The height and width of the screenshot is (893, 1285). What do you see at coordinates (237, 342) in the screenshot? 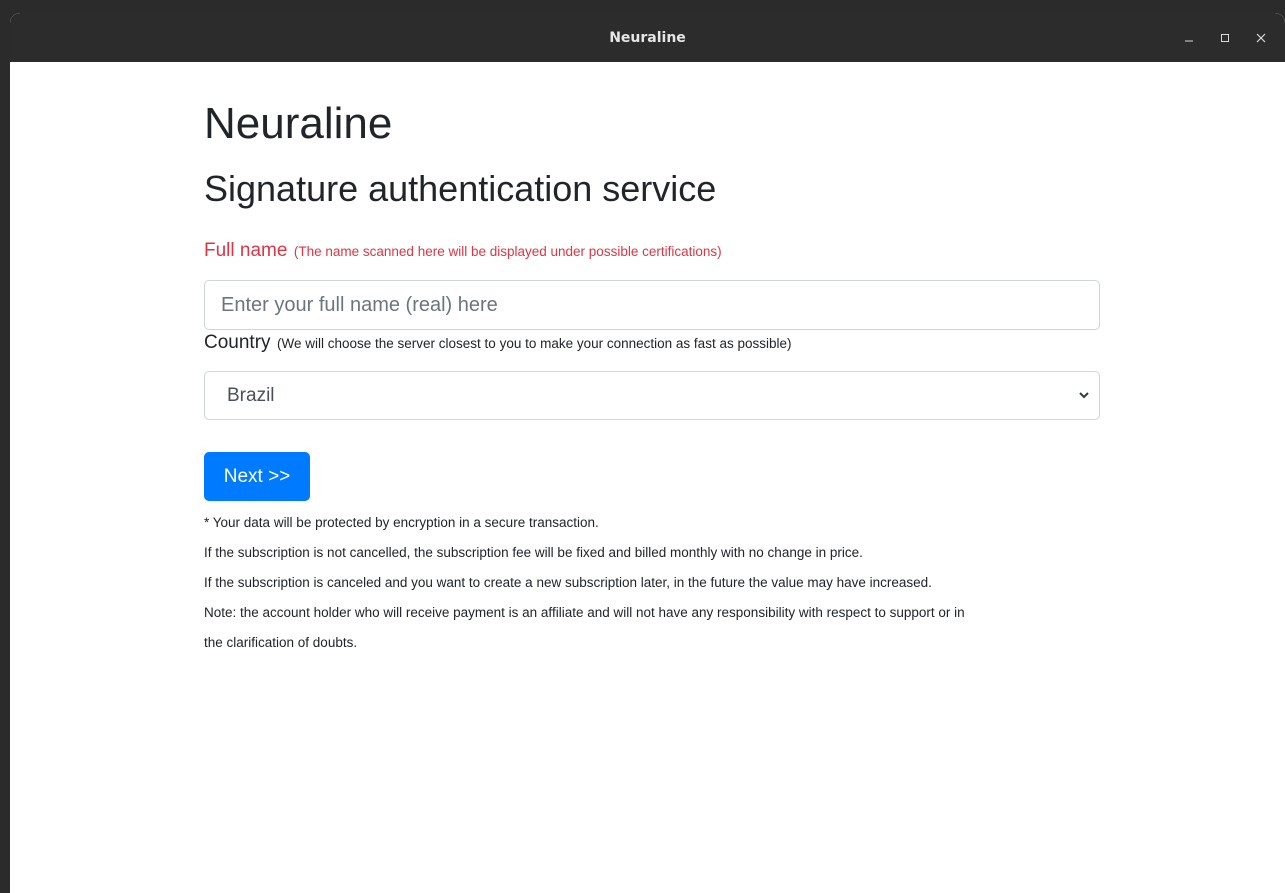
I see `country-label: Country` at bounding box center [237, 342].